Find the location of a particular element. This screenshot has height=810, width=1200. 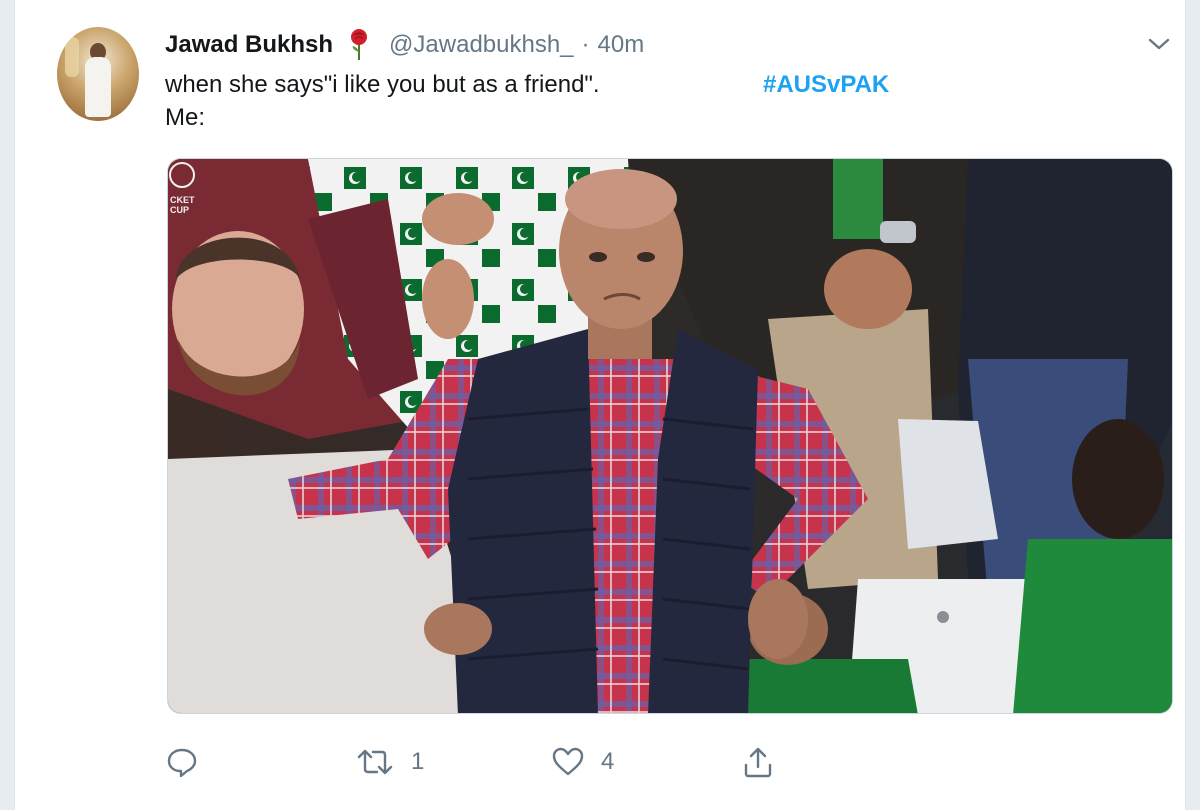

avatar is located at coordinates (98, 74).